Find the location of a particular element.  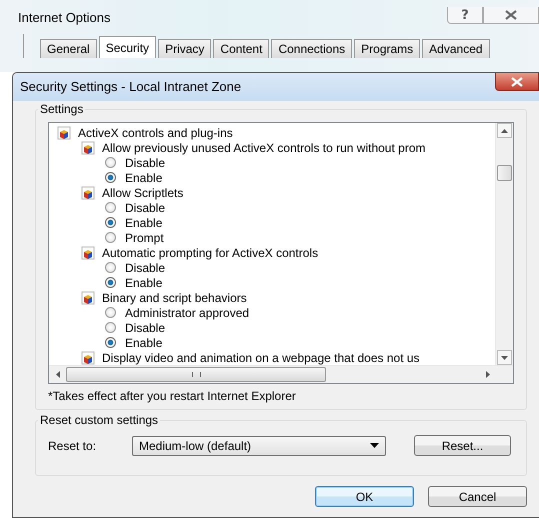

setting-label: Automatic prompting for ActiveX controls is located at coordinates (210, 253).